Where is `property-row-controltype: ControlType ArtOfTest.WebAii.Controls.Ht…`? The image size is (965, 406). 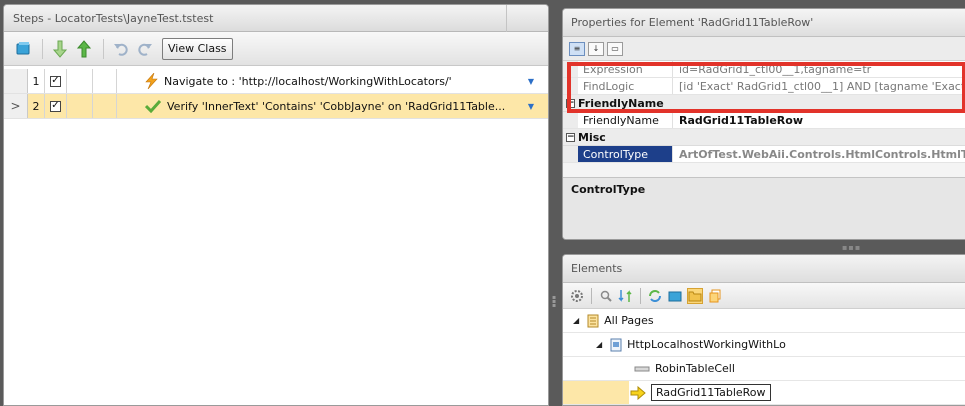
property-row-controltype: ControlType ArtOfTest.WebAii.Controls.Ht… is located at coordinates (764, 154).